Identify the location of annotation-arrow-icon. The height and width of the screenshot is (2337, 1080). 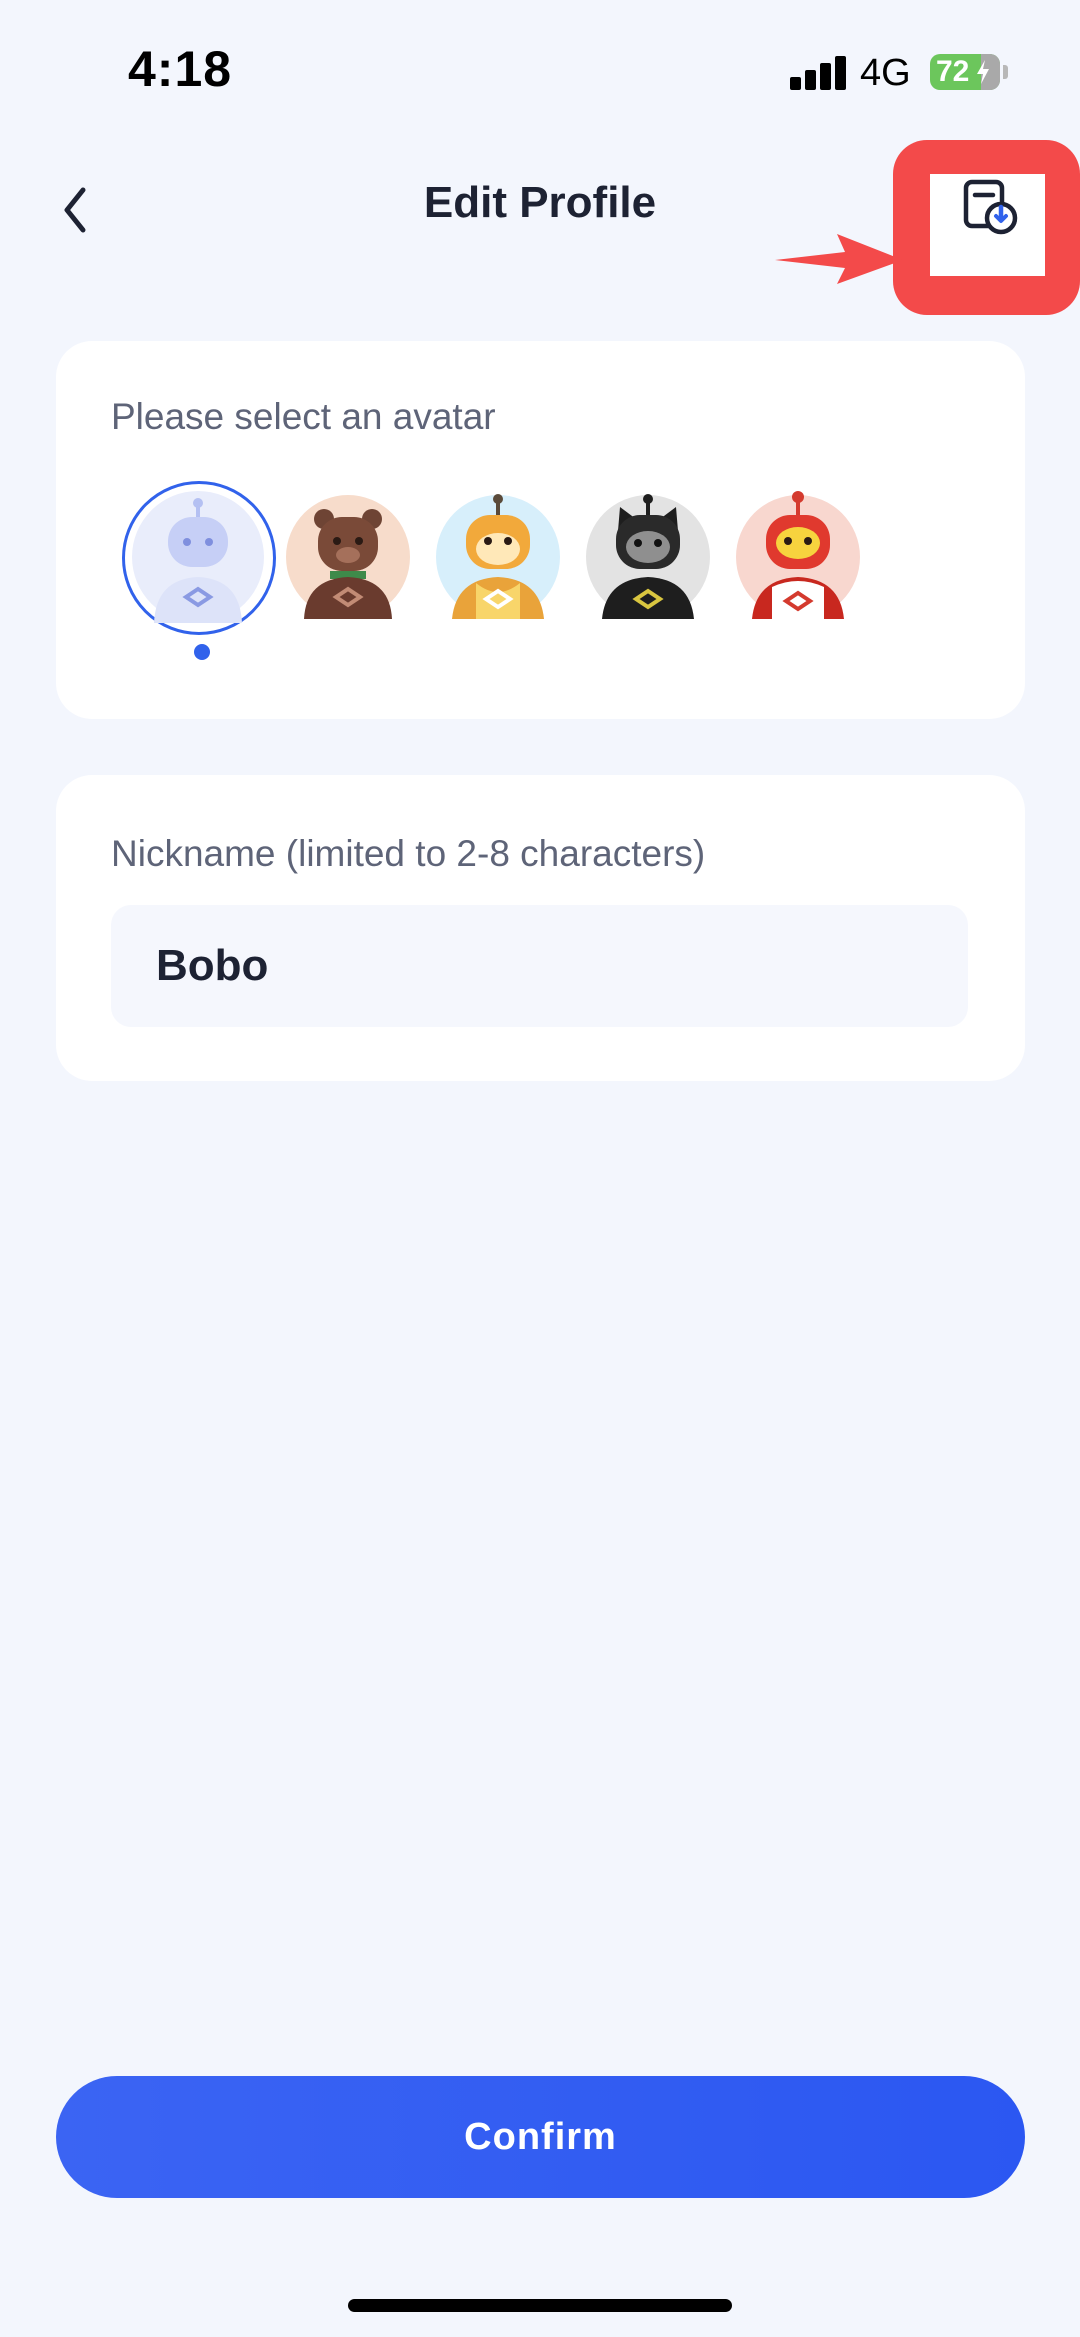
(839, 259).